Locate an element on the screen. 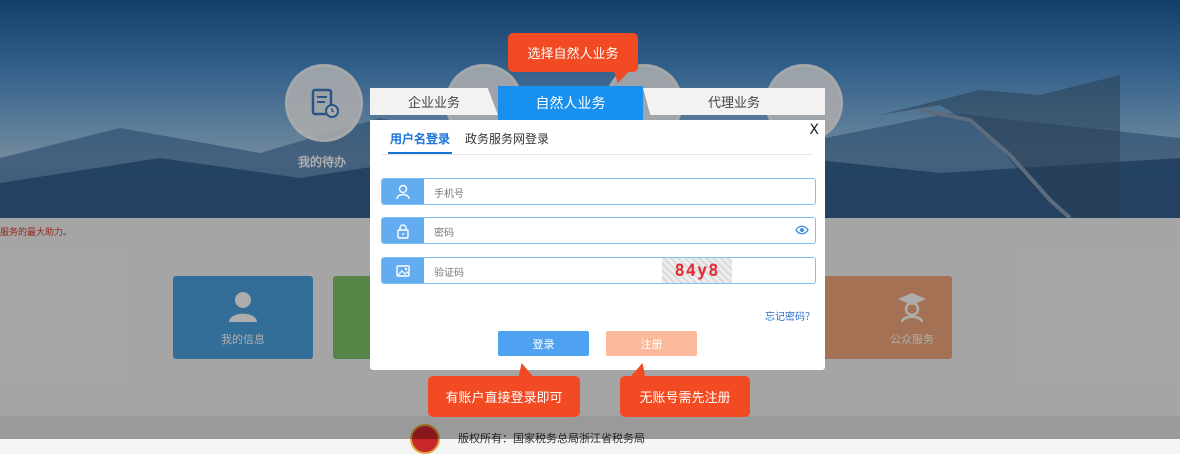 This screenshot has width=1180, height=454. password-input: 密码 is located at coordinates (444, 231).